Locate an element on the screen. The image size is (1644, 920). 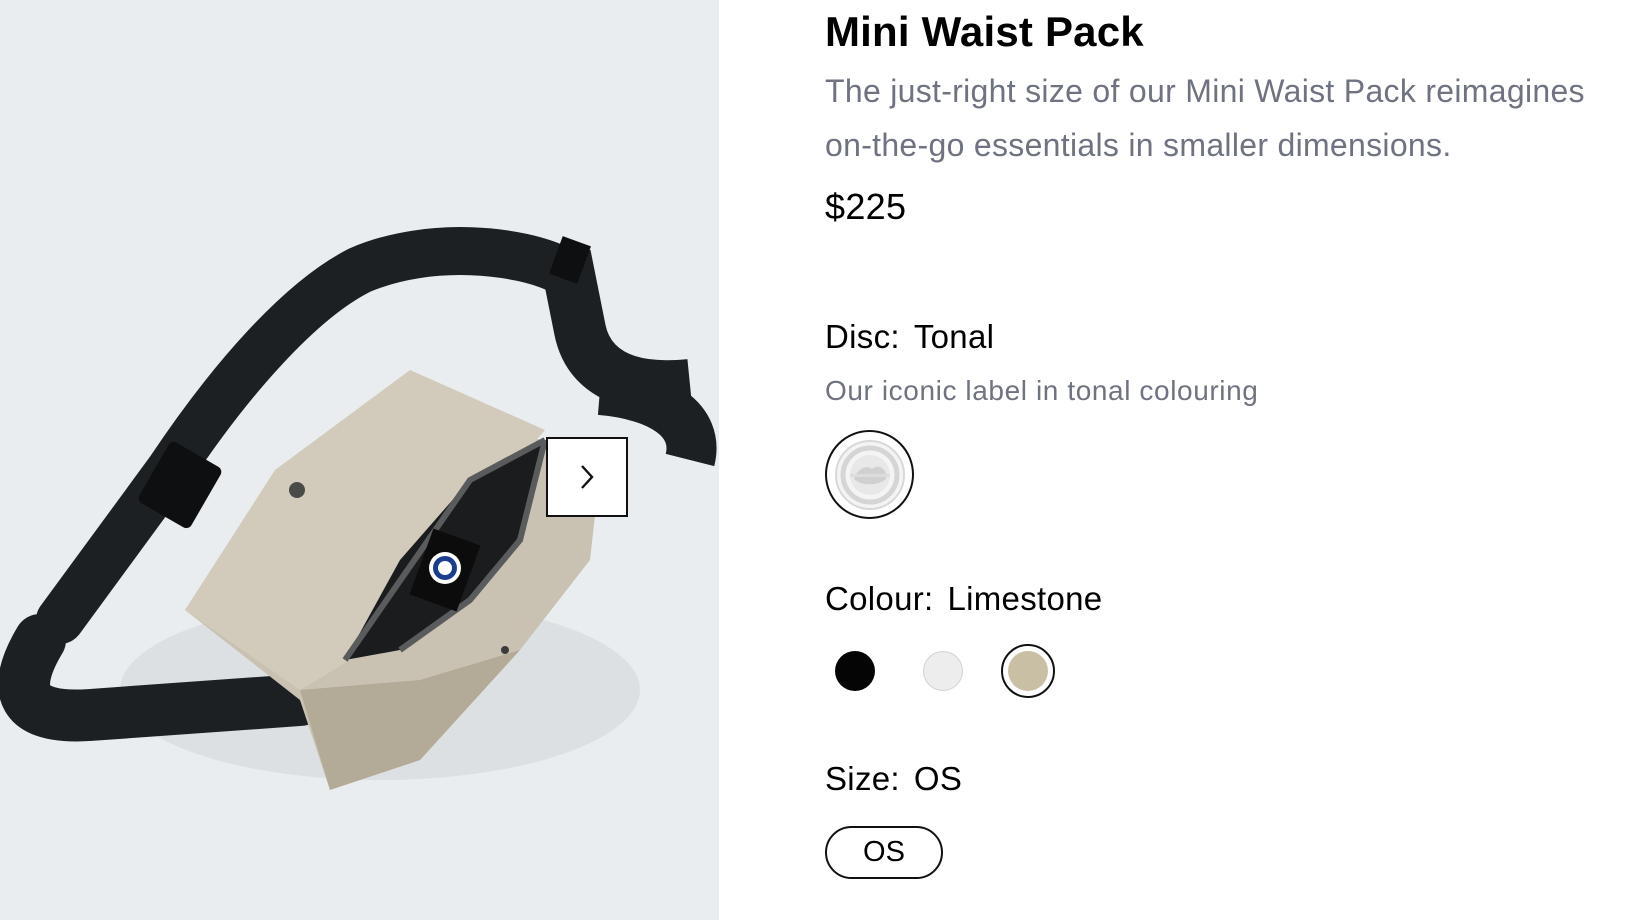
disc-value: Tonal is located at coordinates (954, 336).